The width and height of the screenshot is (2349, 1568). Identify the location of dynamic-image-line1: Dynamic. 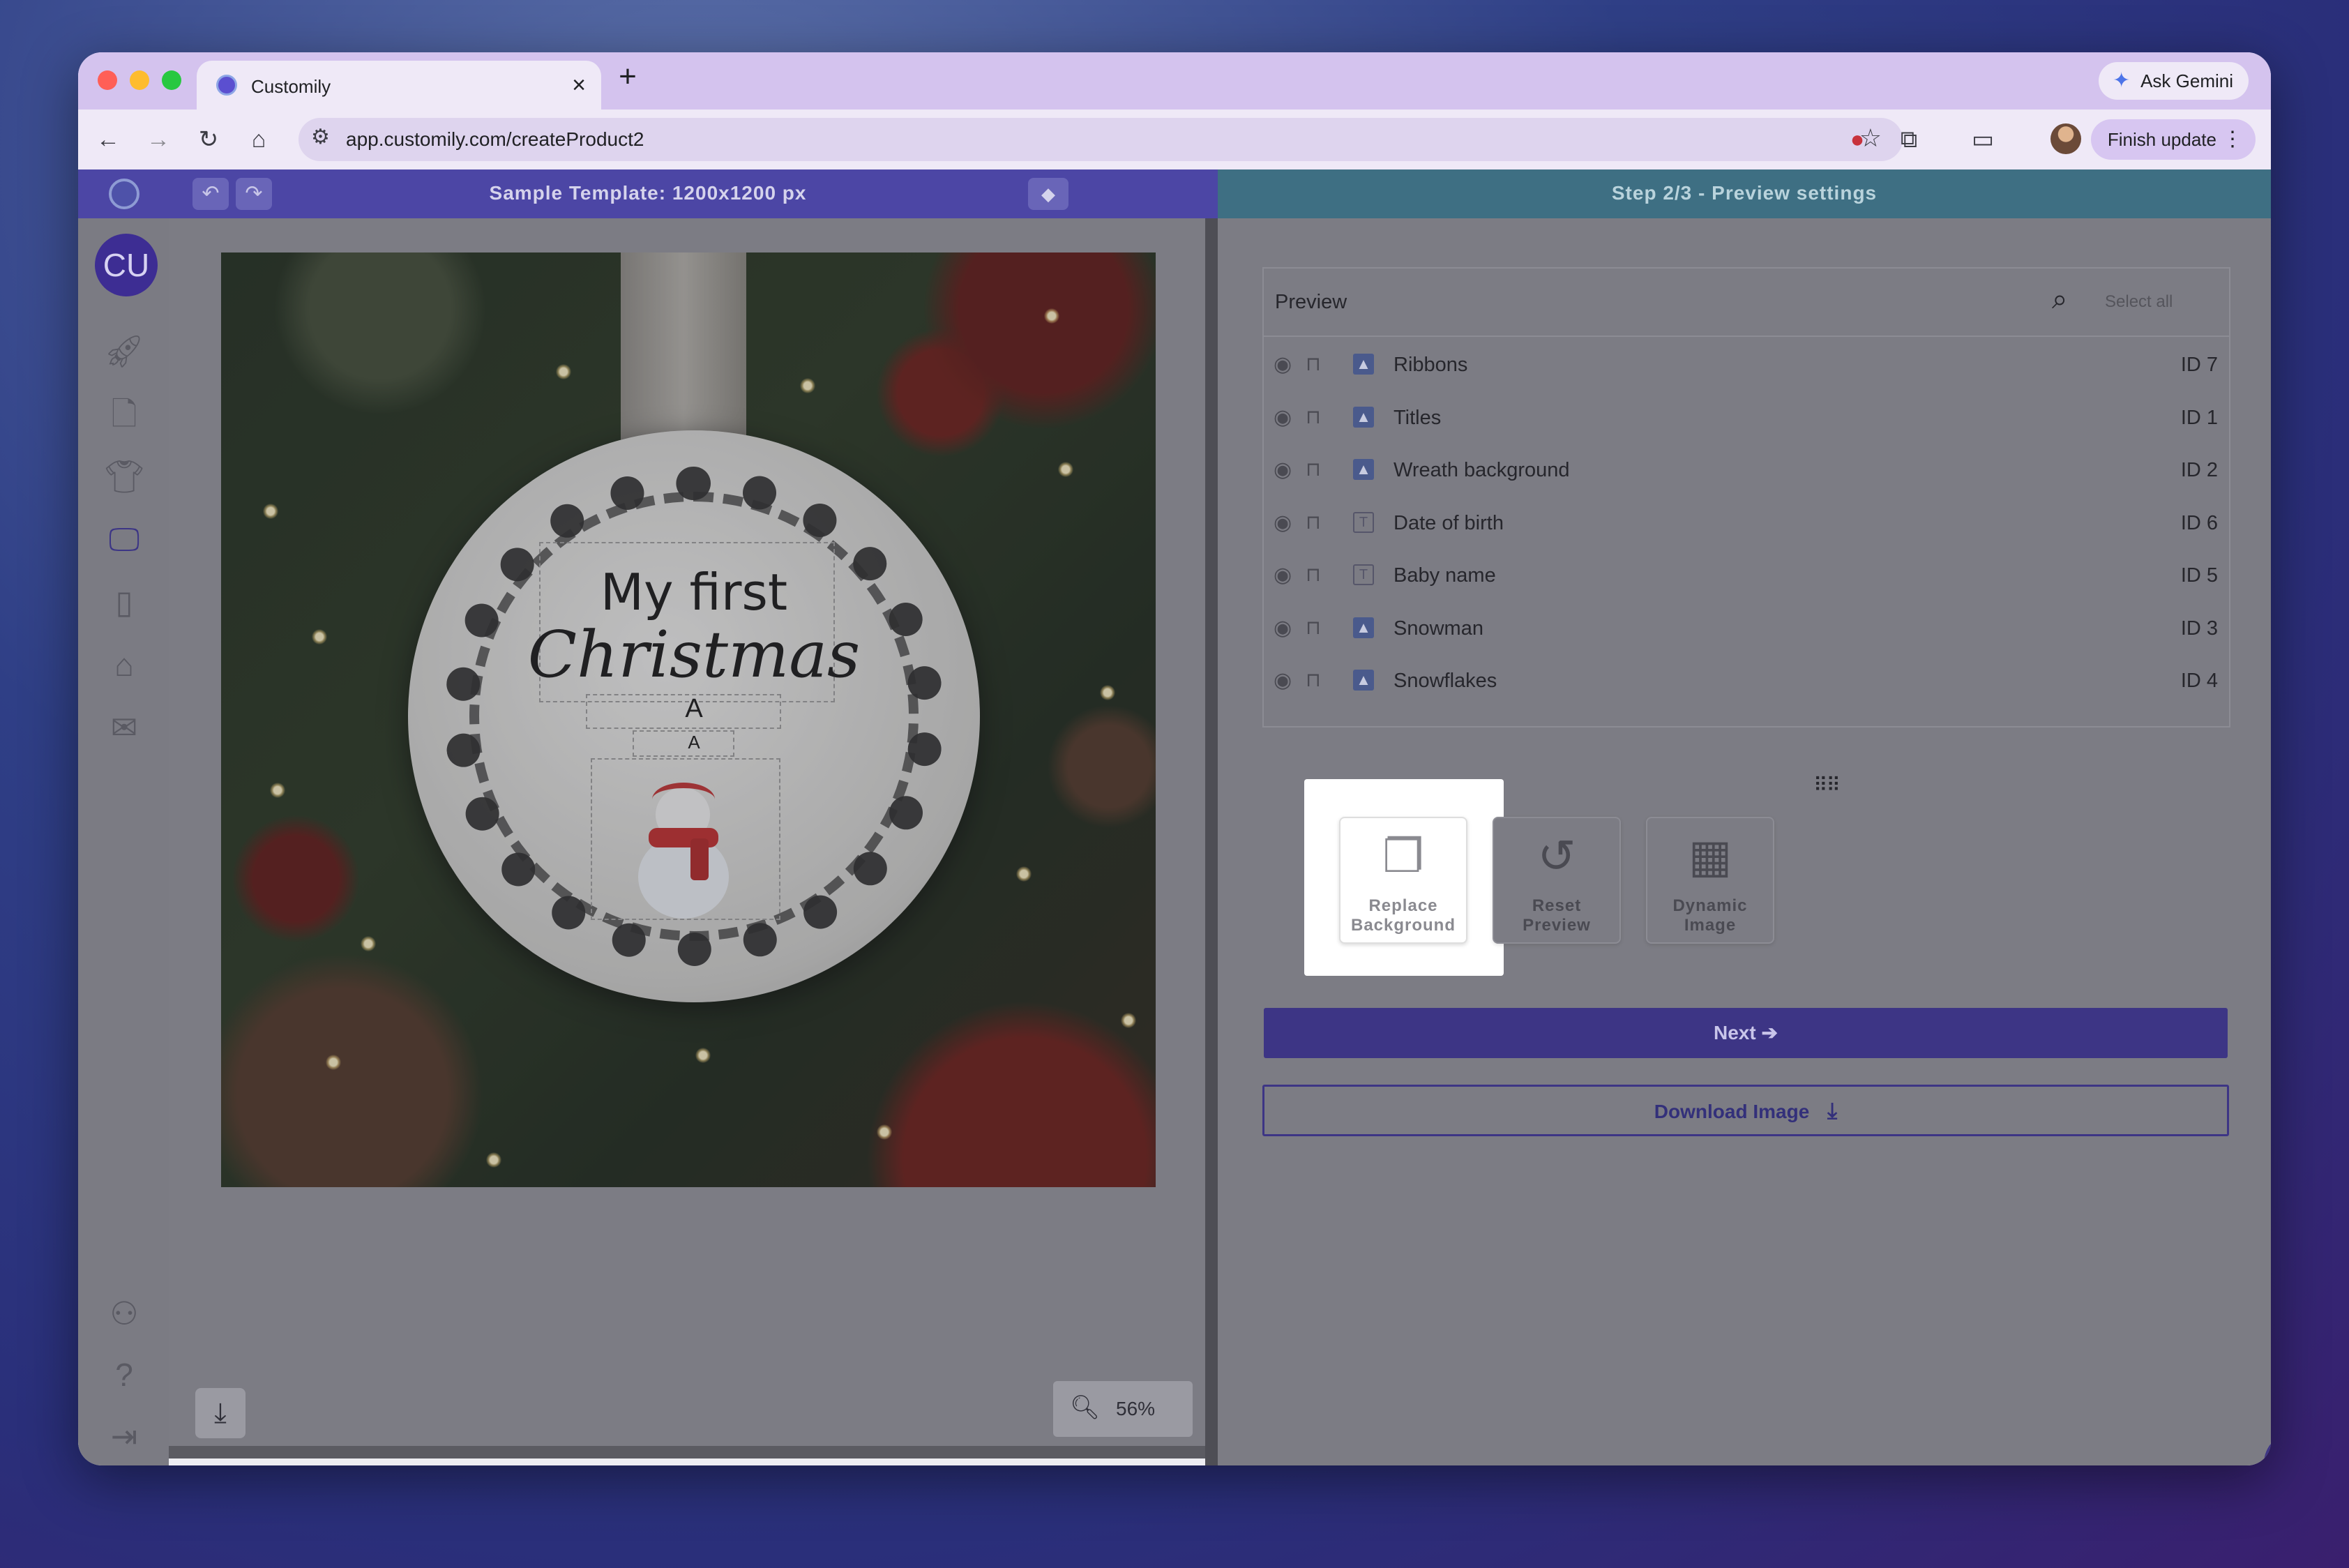
(1710, 905).